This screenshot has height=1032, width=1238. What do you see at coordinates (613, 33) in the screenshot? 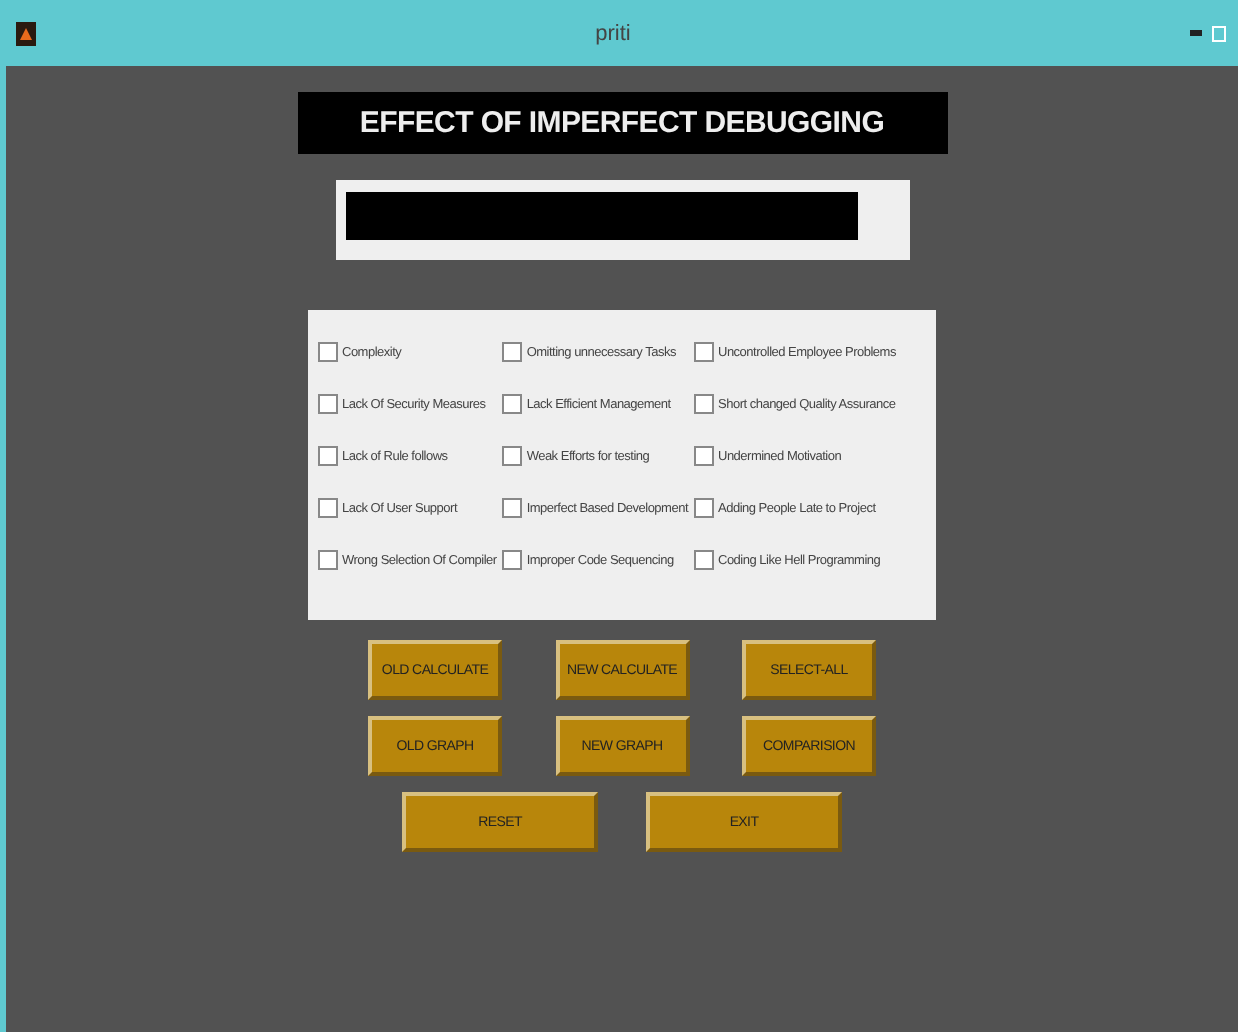
I see `window-title: priti` at bounding box center [613, 33].